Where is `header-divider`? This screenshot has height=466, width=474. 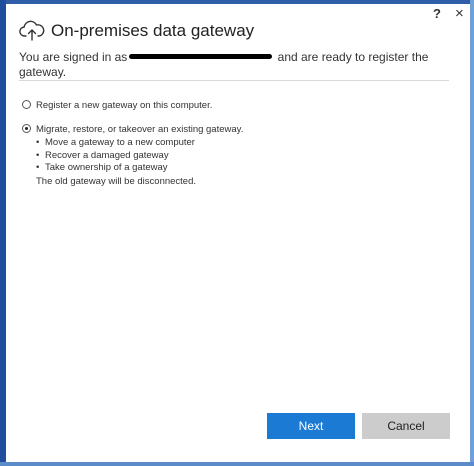 header-divider is located at coordinates (234, 80).